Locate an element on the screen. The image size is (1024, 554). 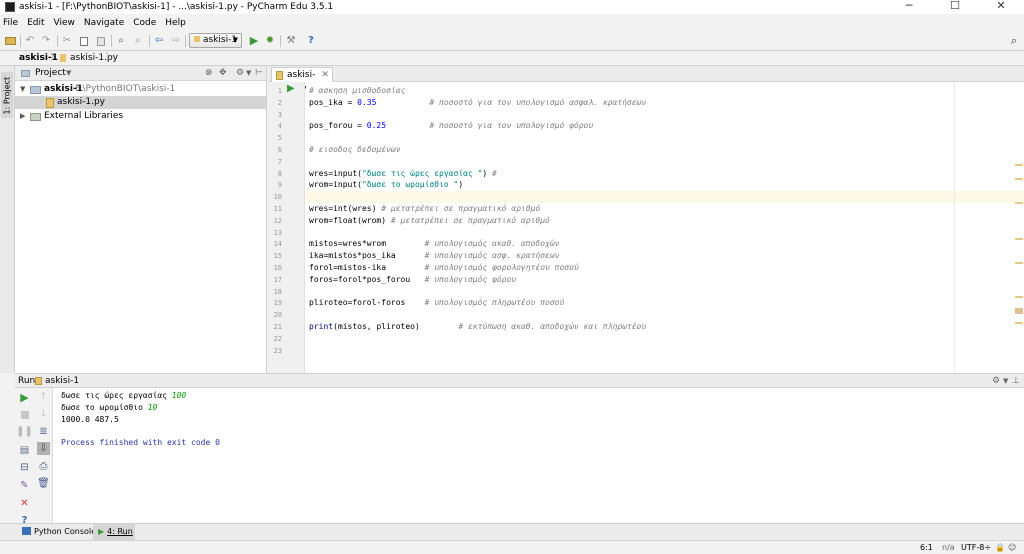
paste-icon is located at coordinates (101, 41).